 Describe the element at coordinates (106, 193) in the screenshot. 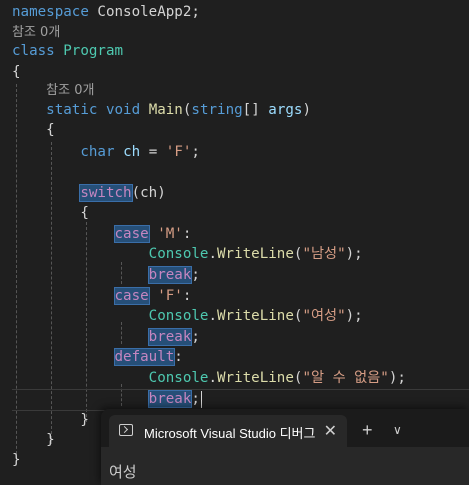

I see `keyword-highlighted: switch` at that location.